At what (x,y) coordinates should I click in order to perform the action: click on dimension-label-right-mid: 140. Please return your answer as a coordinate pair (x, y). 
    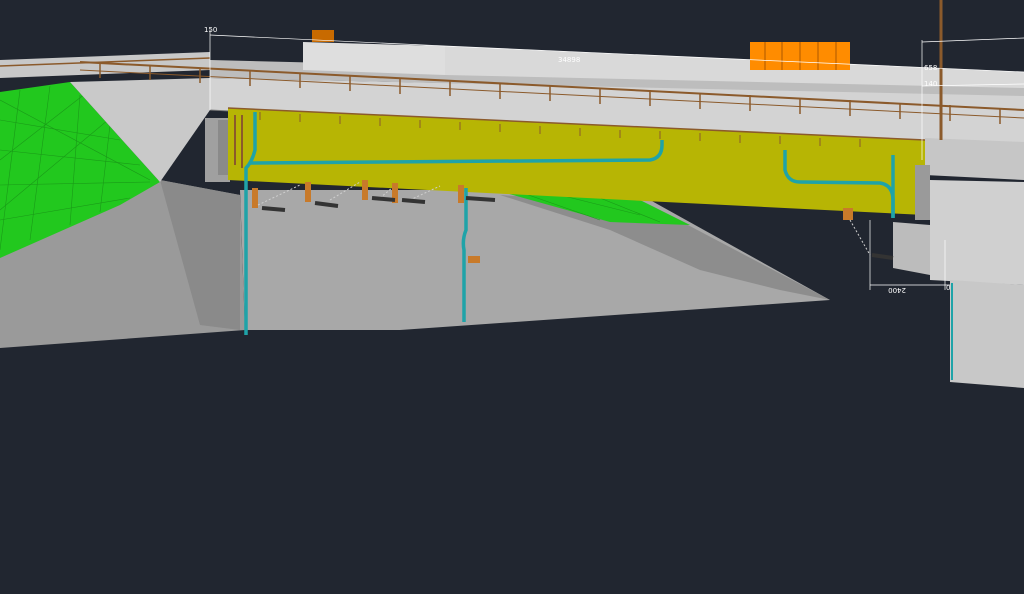
    Looking at the image, I should click on (930, 84).